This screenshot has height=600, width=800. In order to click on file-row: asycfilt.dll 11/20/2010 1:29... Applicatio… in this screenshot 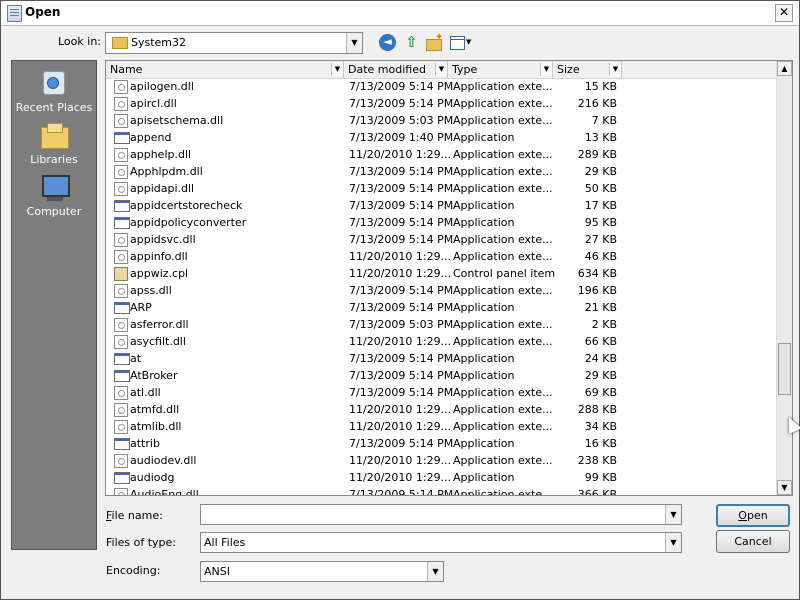, I will do `click(441, 341)`.